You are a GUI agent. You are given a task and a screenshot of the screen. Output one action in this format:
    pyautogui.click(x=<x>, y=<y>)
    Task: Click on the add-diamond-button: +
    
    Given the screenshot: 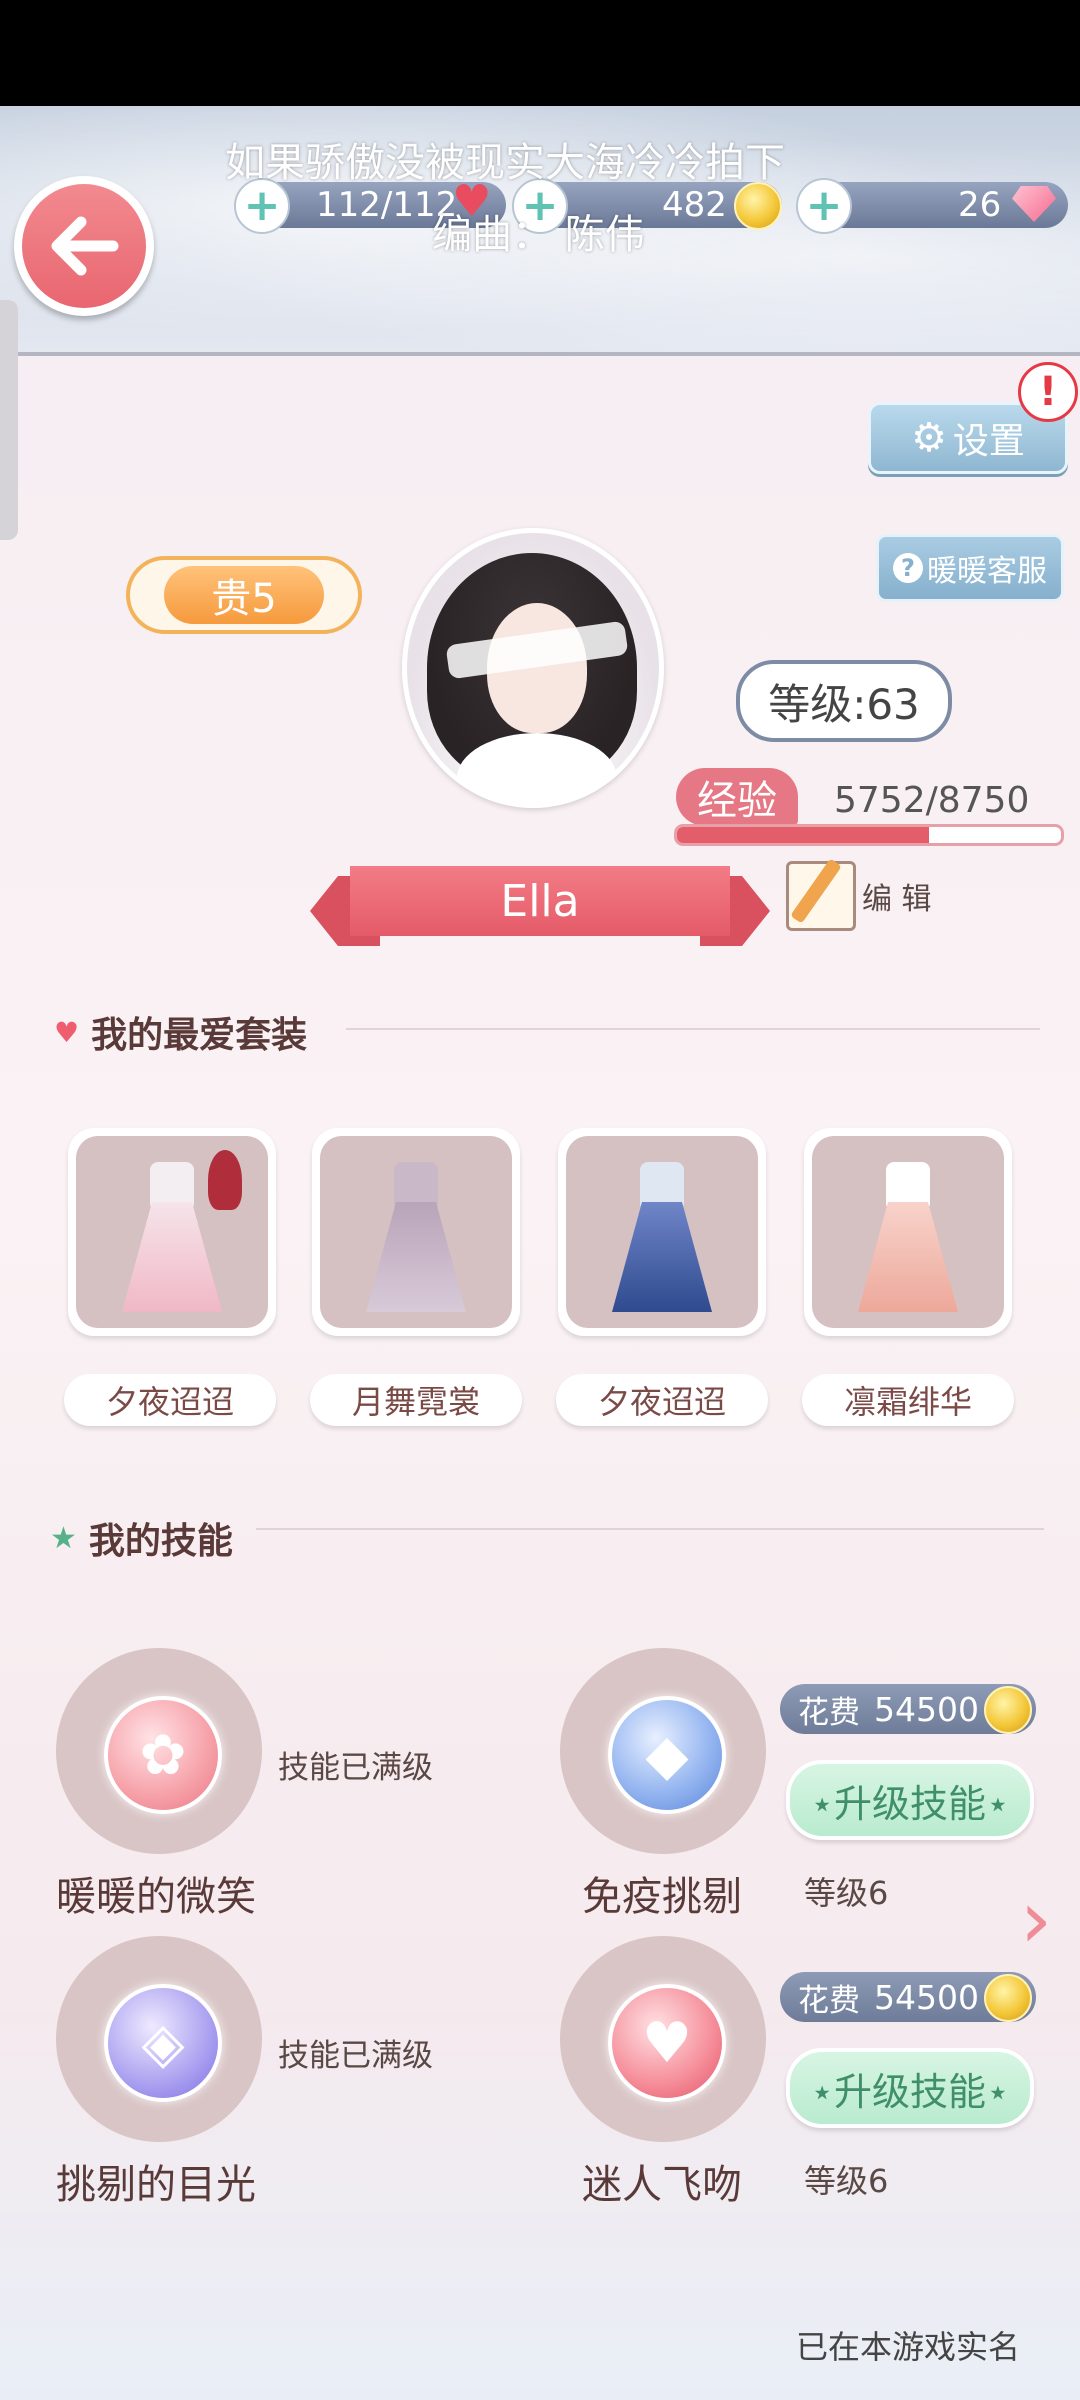 What is the action you would take?
    pyautogui.click(x=824, y=206)
    